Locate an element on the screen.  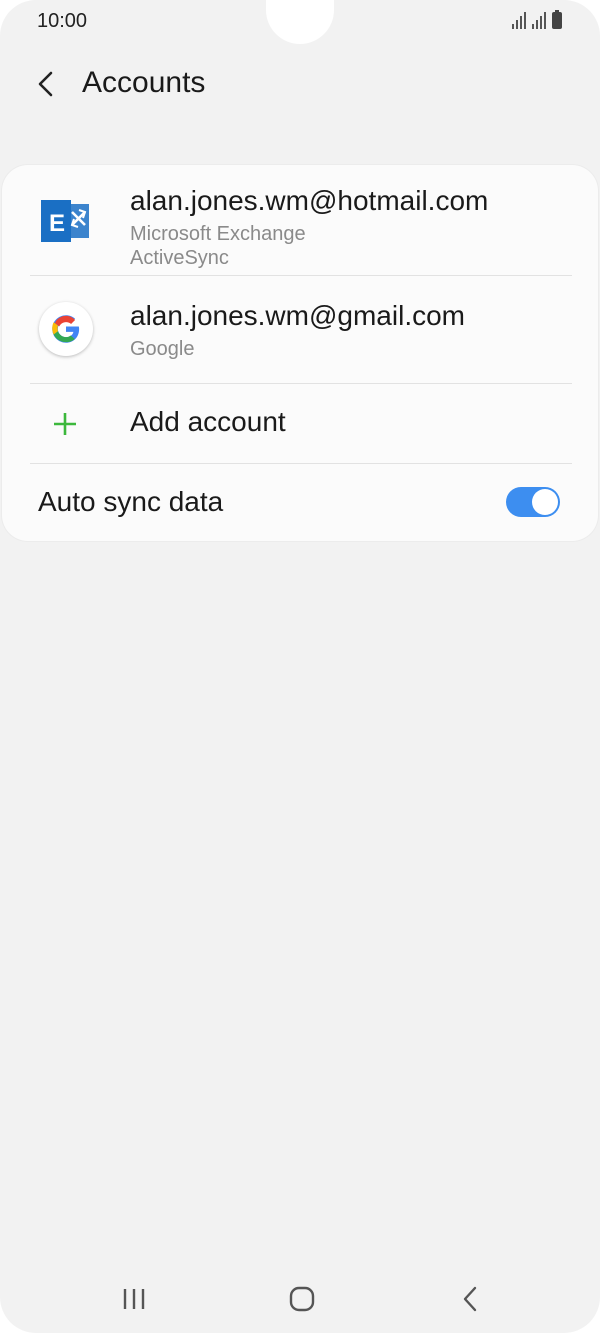
status-icons is located at coordinates (537, 19).